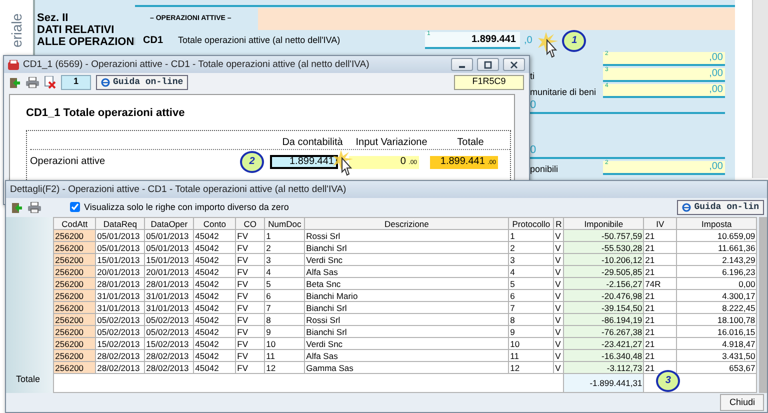  I want to click on table-cell: 16.016,15, so click(716, 332).